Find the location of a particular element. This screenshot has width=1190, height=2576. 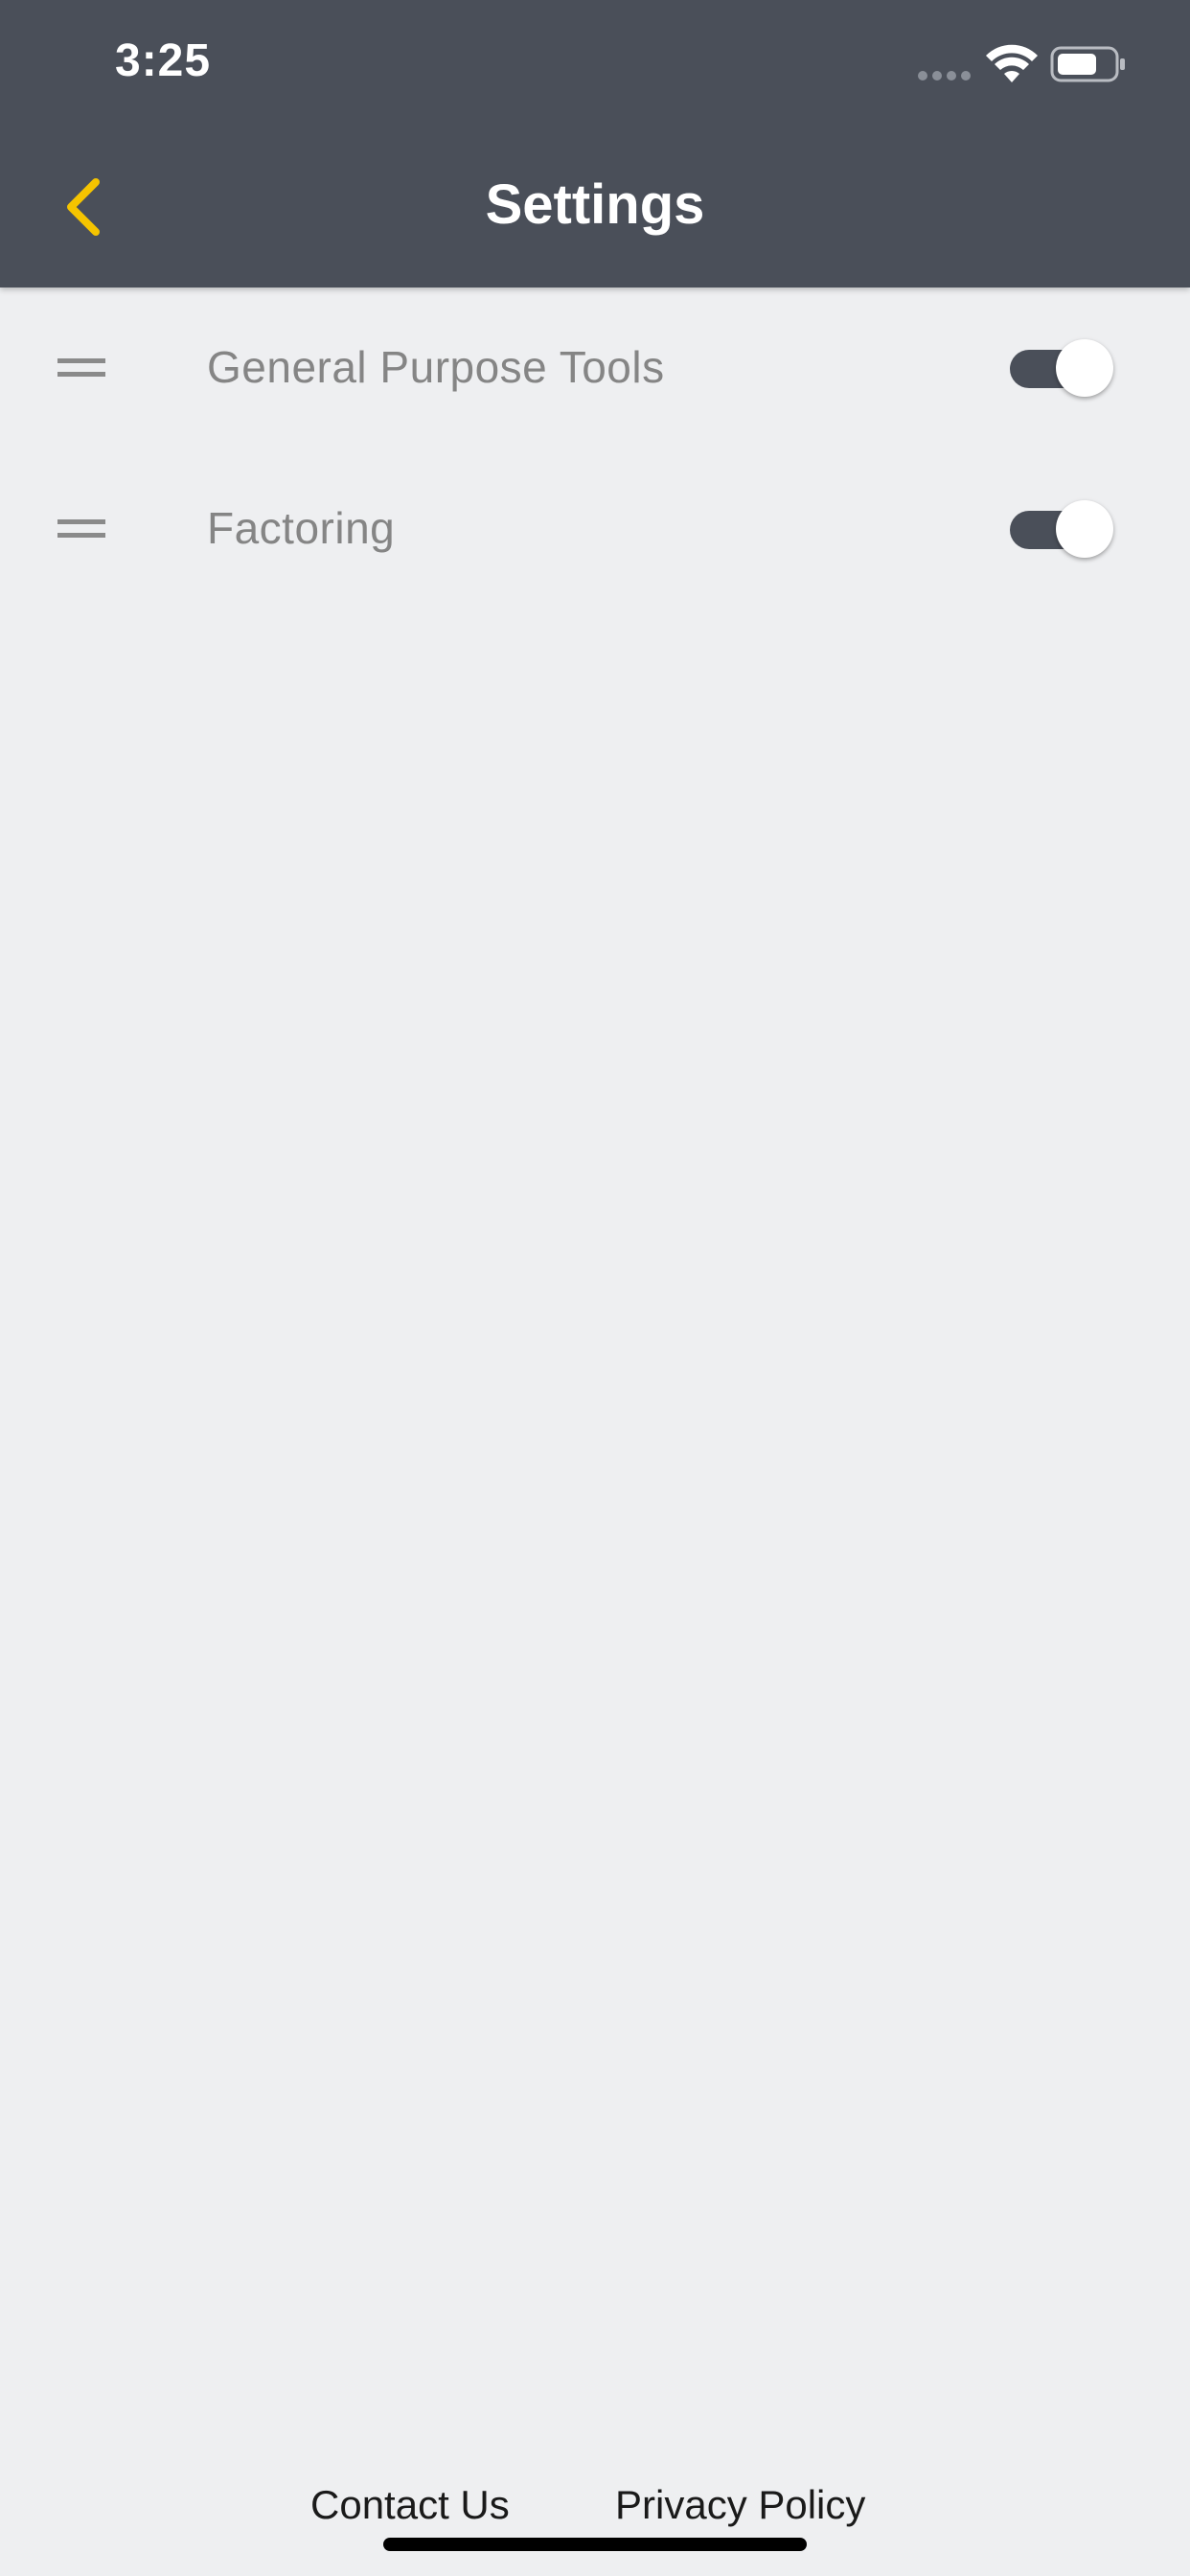

page-title: Settings is located at coordinates (595, 204).